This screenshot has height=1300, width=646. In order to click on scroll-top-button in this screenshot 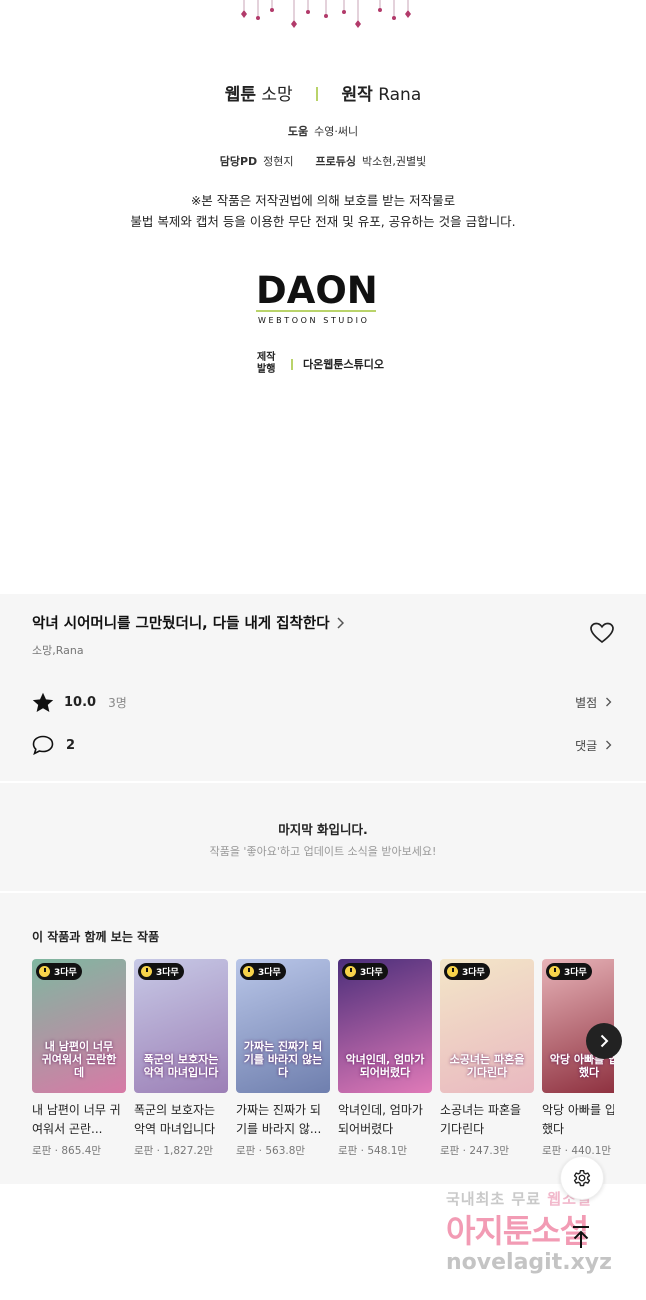, I will do `click(581, 1237)`.